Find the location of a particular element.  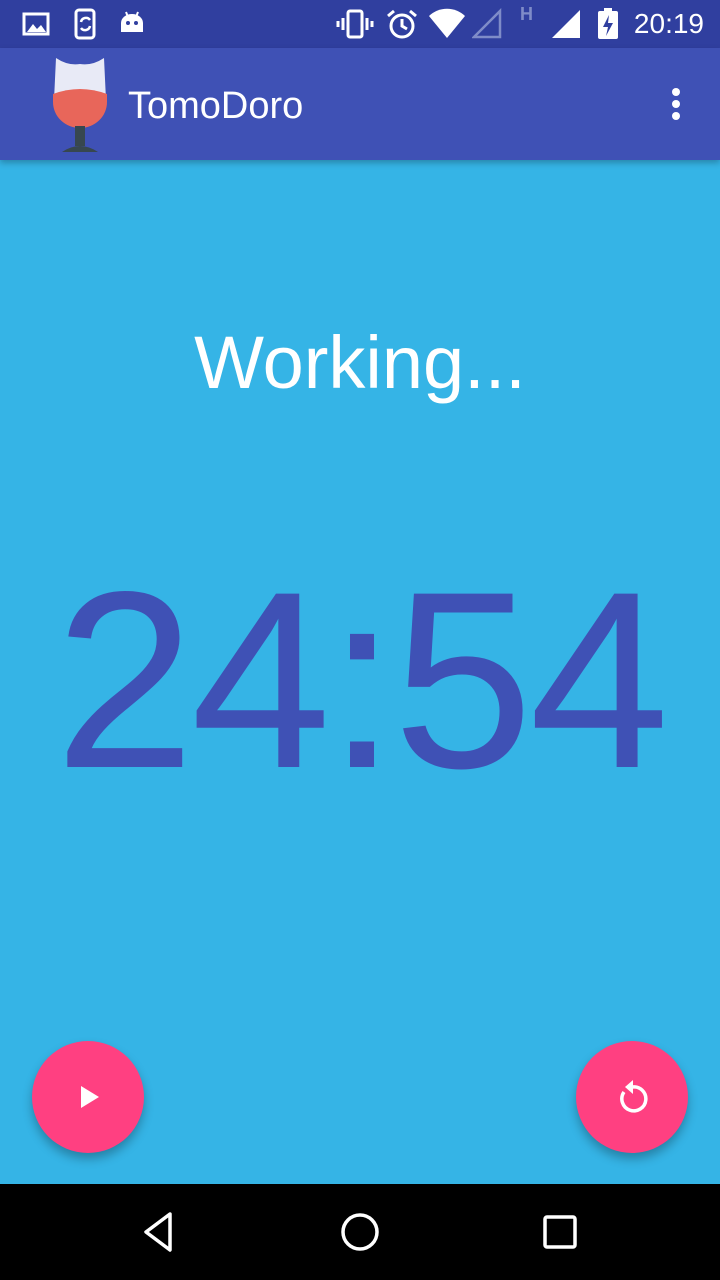

phone-sync-icon is located at coordinates (85, 24).